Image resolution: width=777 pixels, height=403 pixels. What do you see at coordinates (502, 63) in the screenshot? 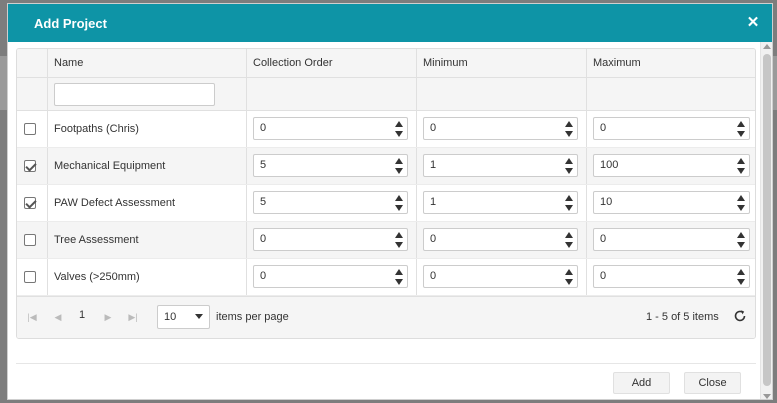
I see `header-minimum: Minimum` at bounding box center [502, 63].